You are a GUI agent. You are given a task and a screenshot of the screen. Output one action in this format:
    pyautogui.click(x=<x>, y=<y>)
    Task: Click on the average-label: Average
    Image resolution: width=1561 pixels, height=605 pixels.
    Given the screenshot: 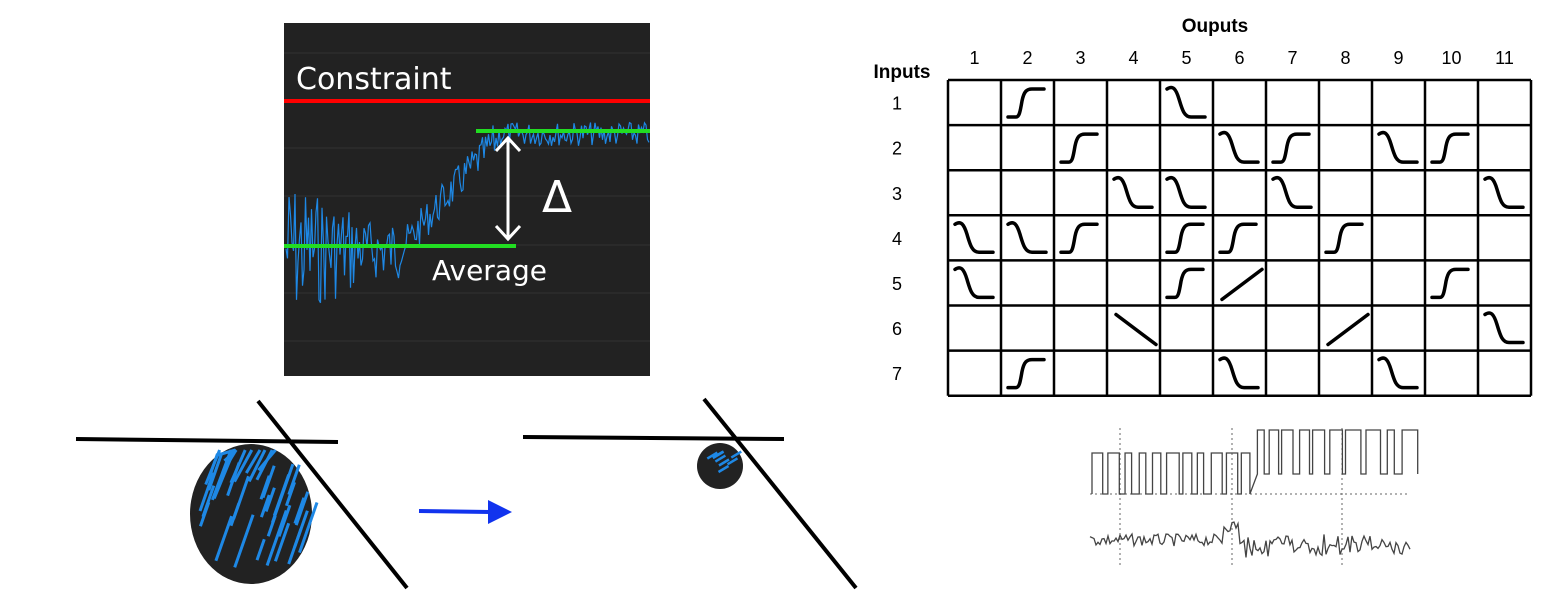 What is the action you would take?
    pyautogui.click(x=489, y=270)
    